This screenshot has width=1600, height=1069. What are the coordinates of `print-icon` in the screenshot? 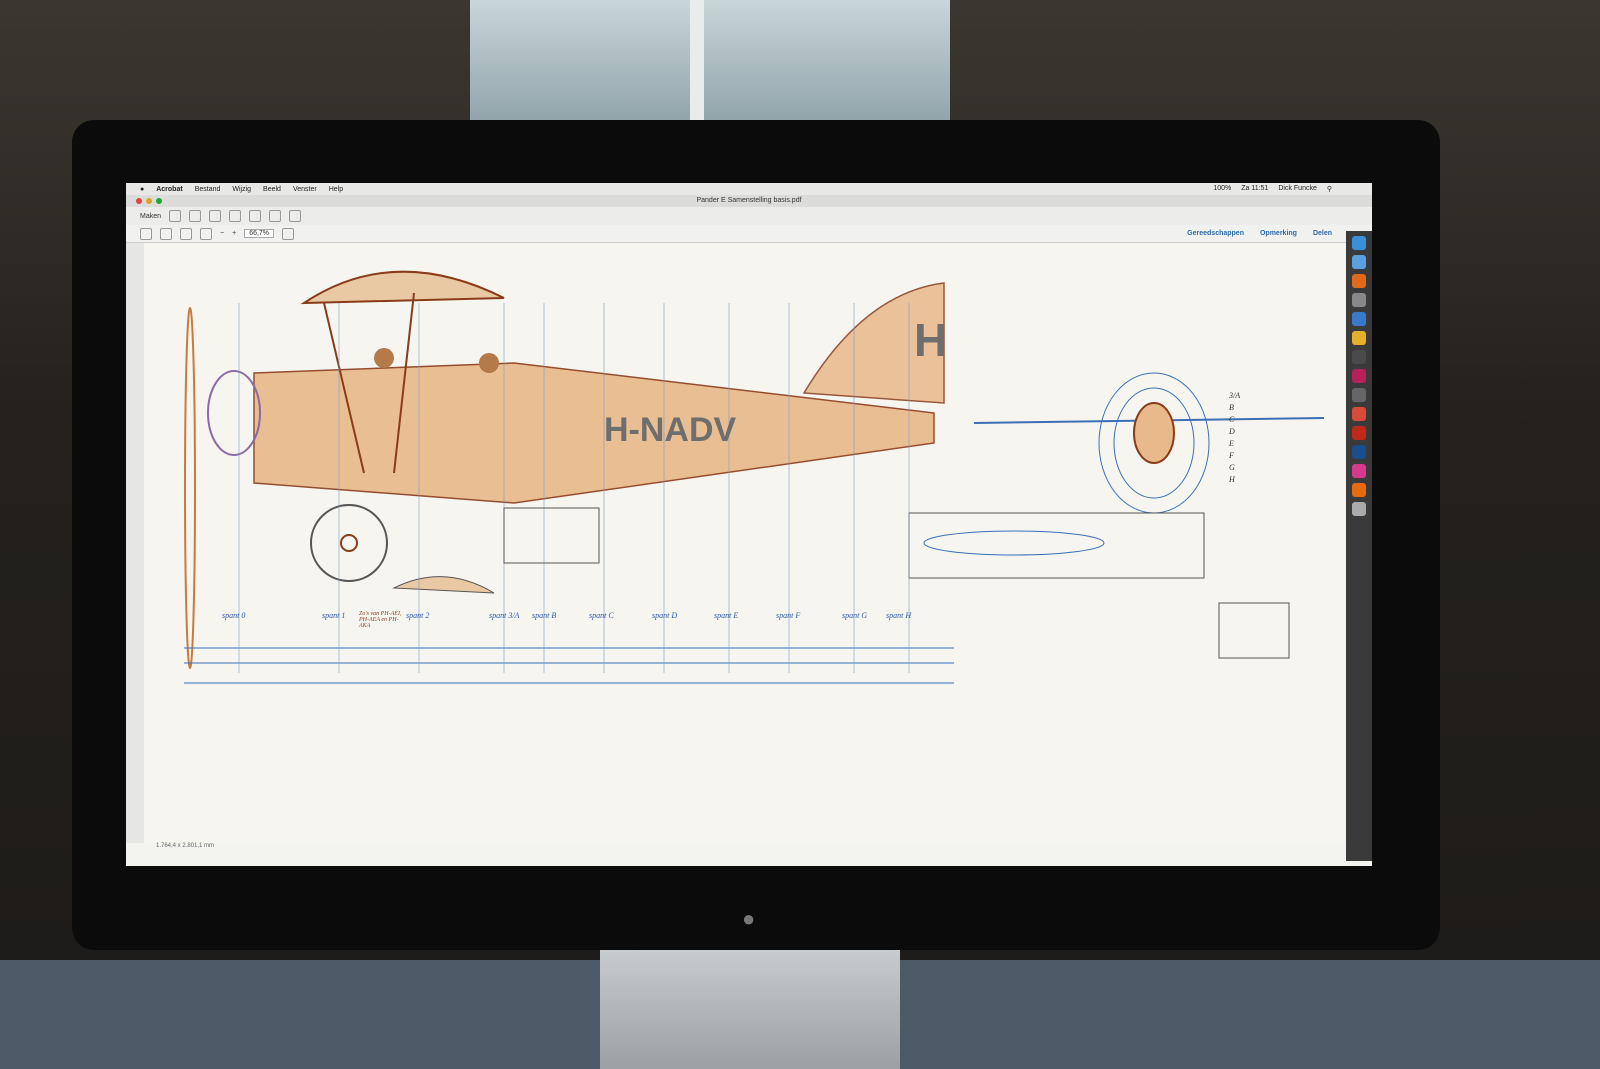 It's located at (215, 216).